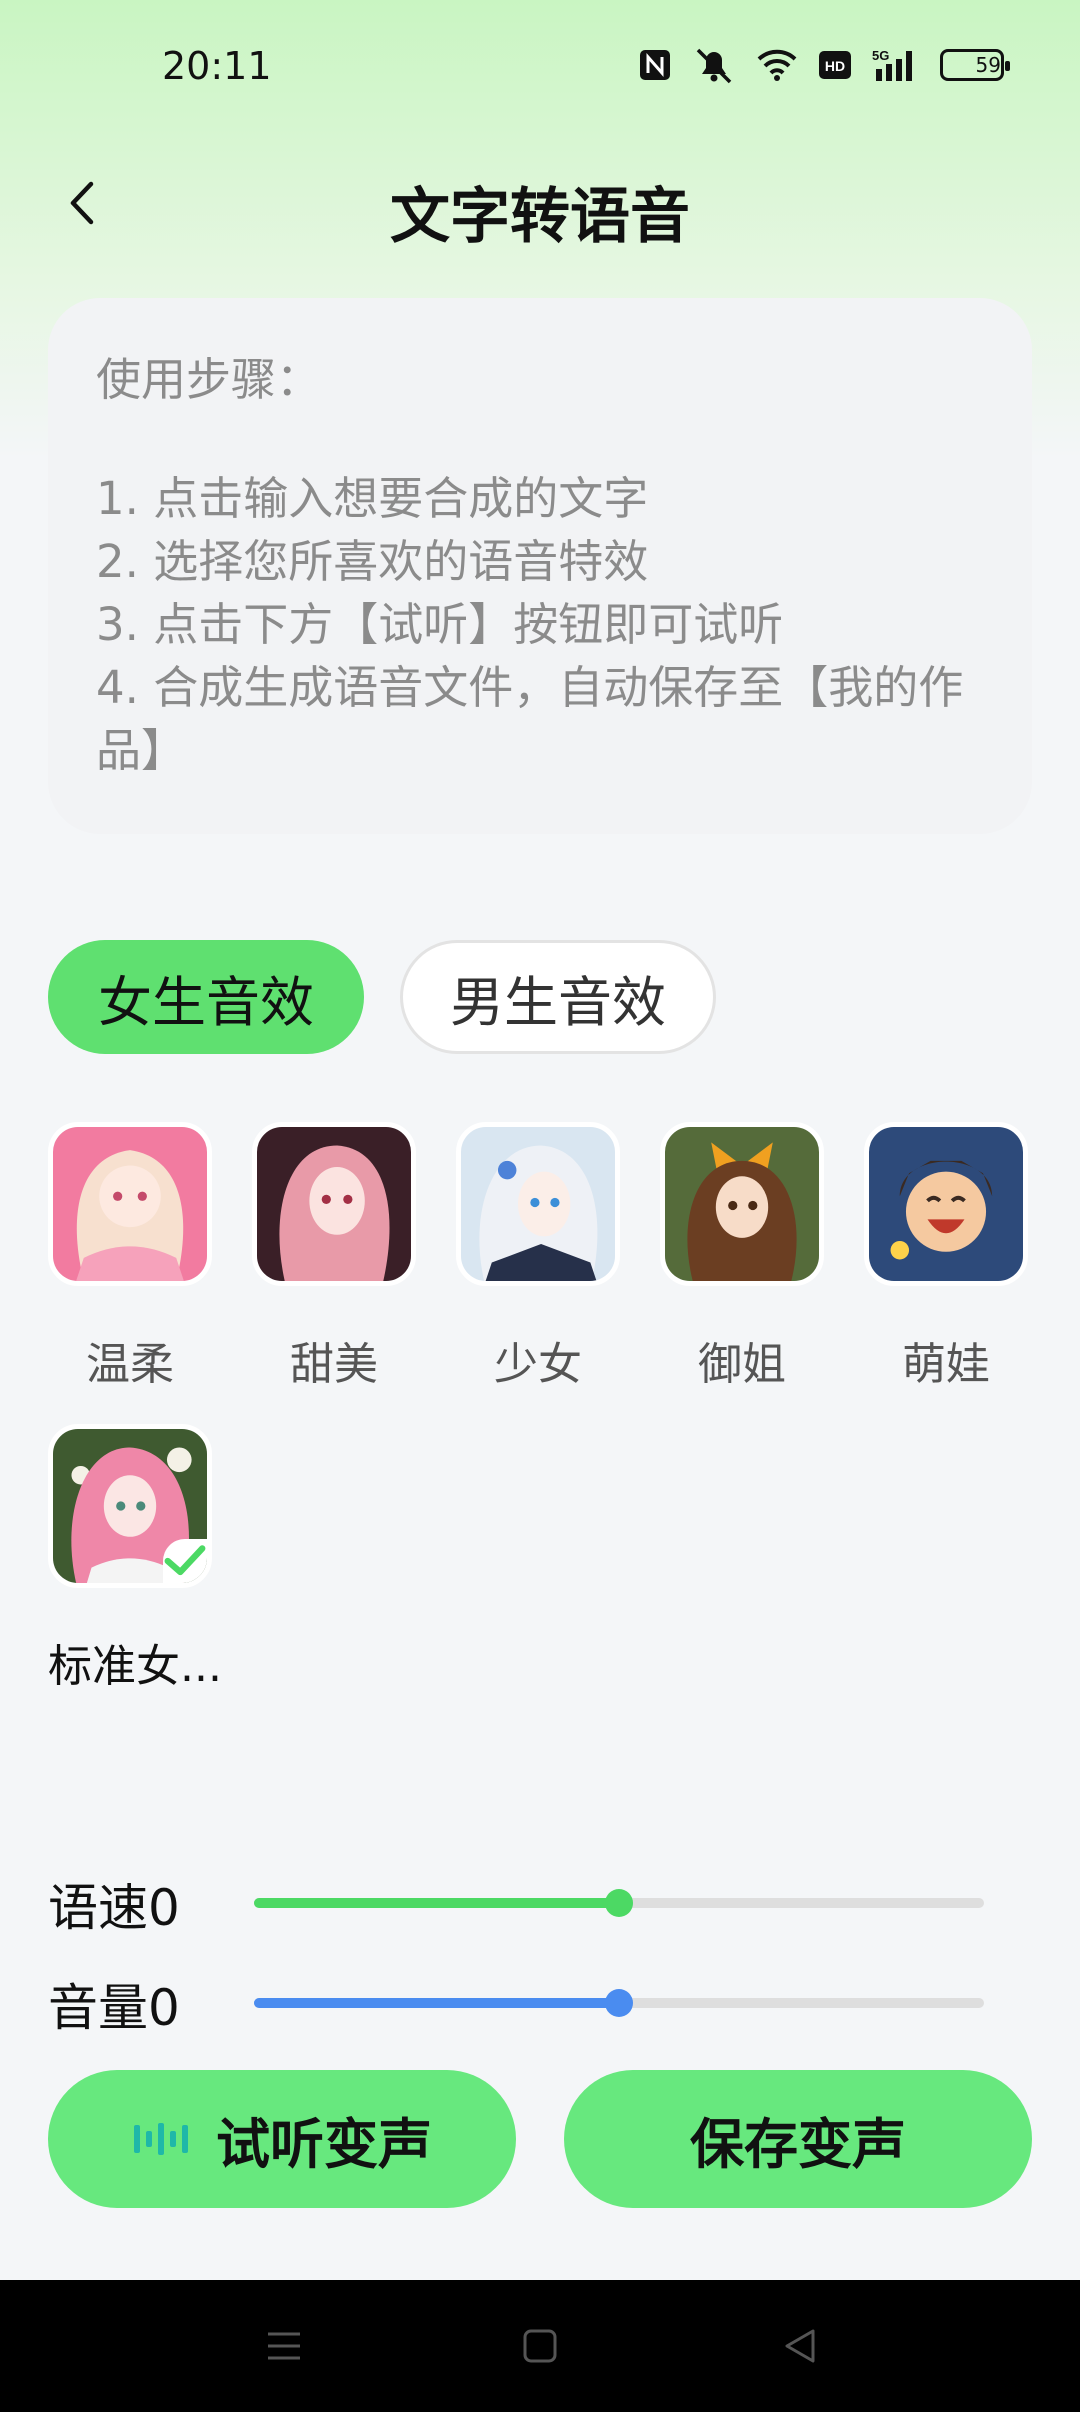 Image resolution: width=1080 pixels, height=2412 pixels. What do you see at coordinates (742, 1364) in the screenshot?
I see `voice-label: 御姐` at bounding box center [742, 1364].